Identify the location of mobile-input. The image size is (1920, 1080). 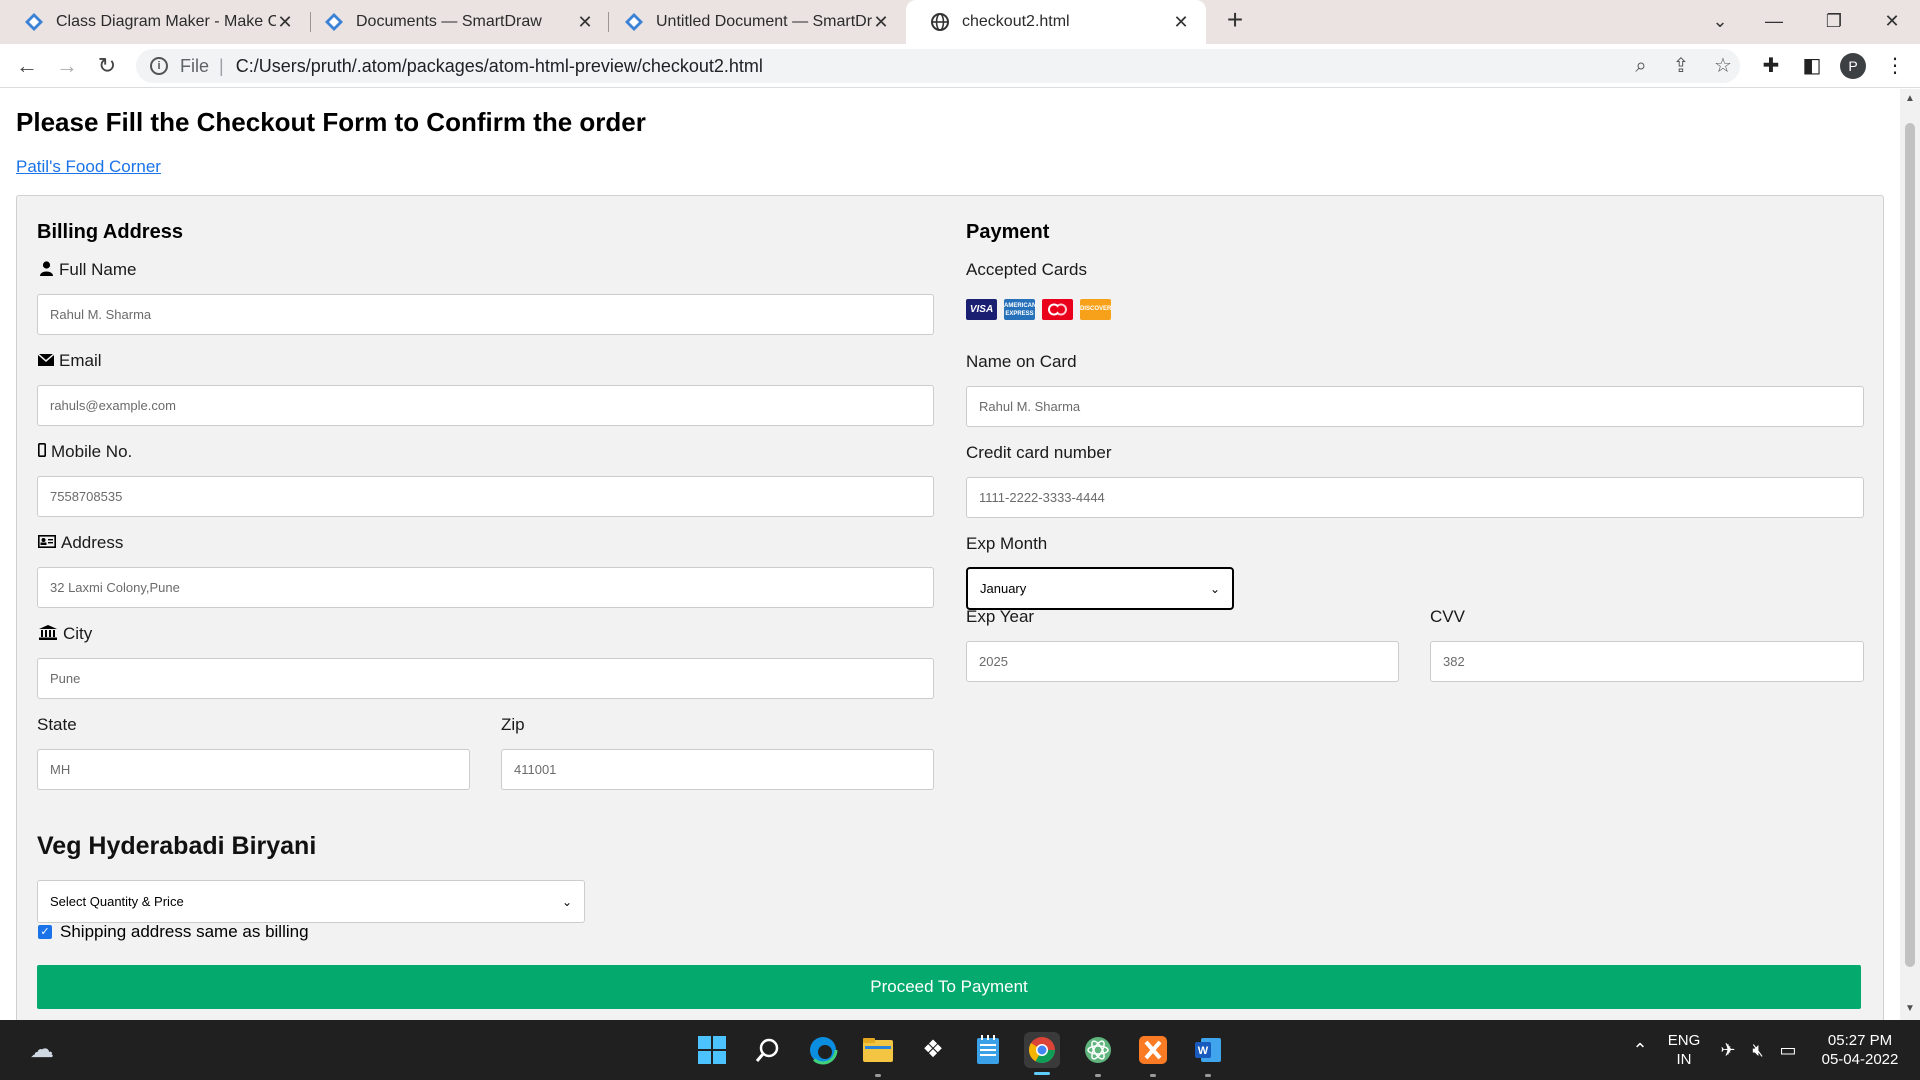
(485, 496).